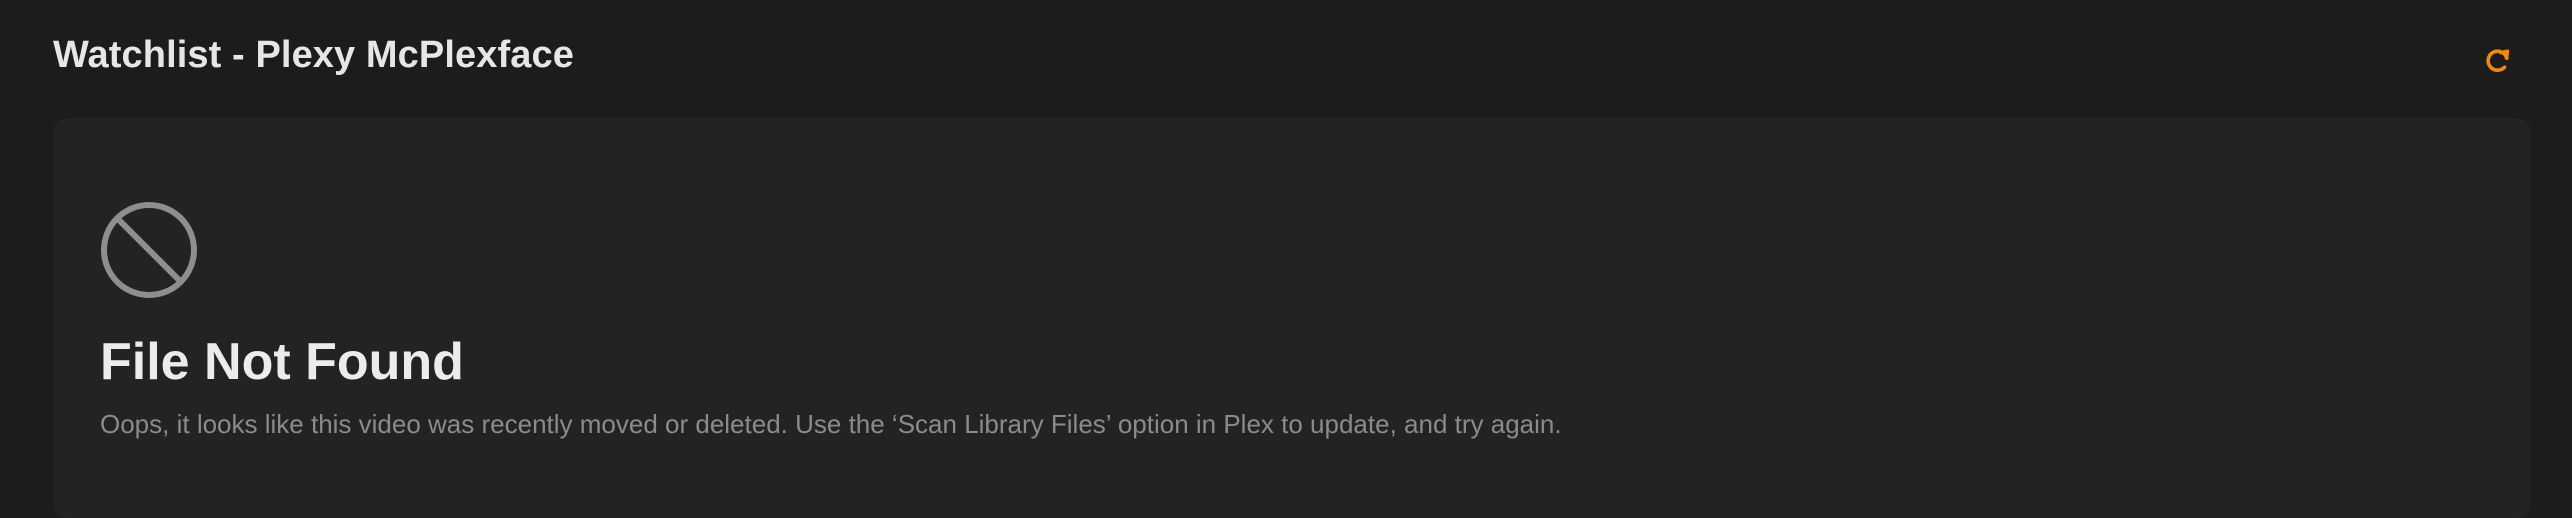  What do you see at coordinates (282, 362) in the screenshot?
I see `empty-state-title: File Not Found` at bounding box center [282, 362].